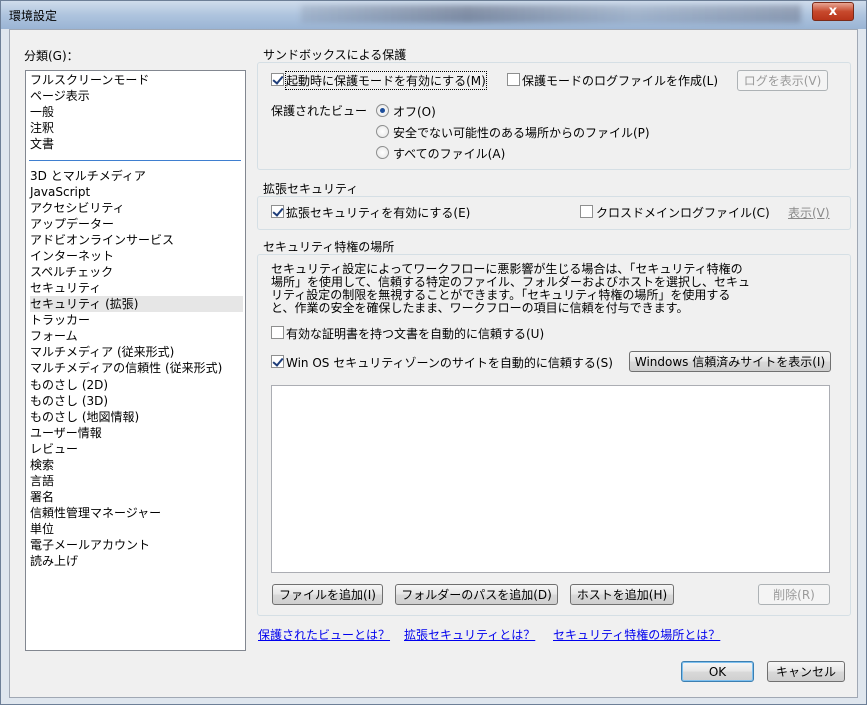 The height and width of the screenshot is (705, 867). I want to click on category-item: 読み上げ, so click(136, 561).